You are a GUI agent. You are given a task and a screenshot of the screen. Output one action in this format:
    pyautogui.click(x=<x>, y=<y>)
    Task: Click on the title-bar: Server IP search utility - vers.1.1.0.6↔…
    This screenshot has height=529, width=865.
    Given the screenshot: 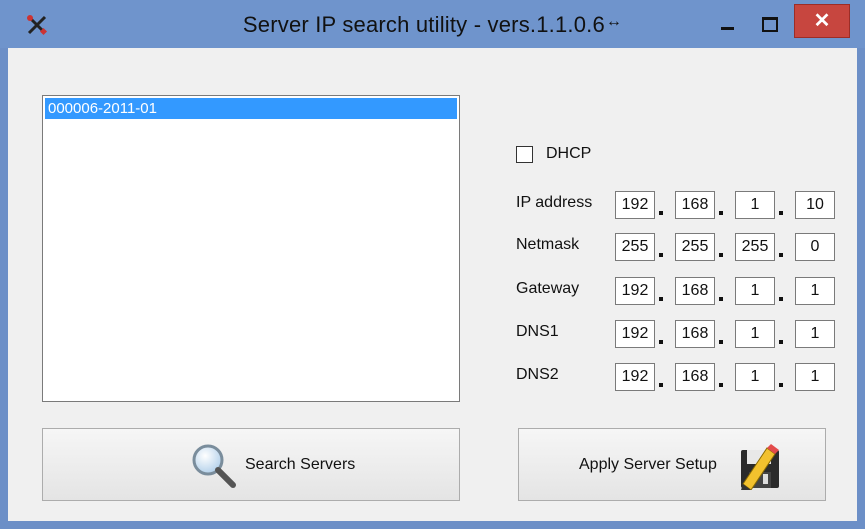 What is the action you would take?
    pyautogui.click(x=432, y=24)
    